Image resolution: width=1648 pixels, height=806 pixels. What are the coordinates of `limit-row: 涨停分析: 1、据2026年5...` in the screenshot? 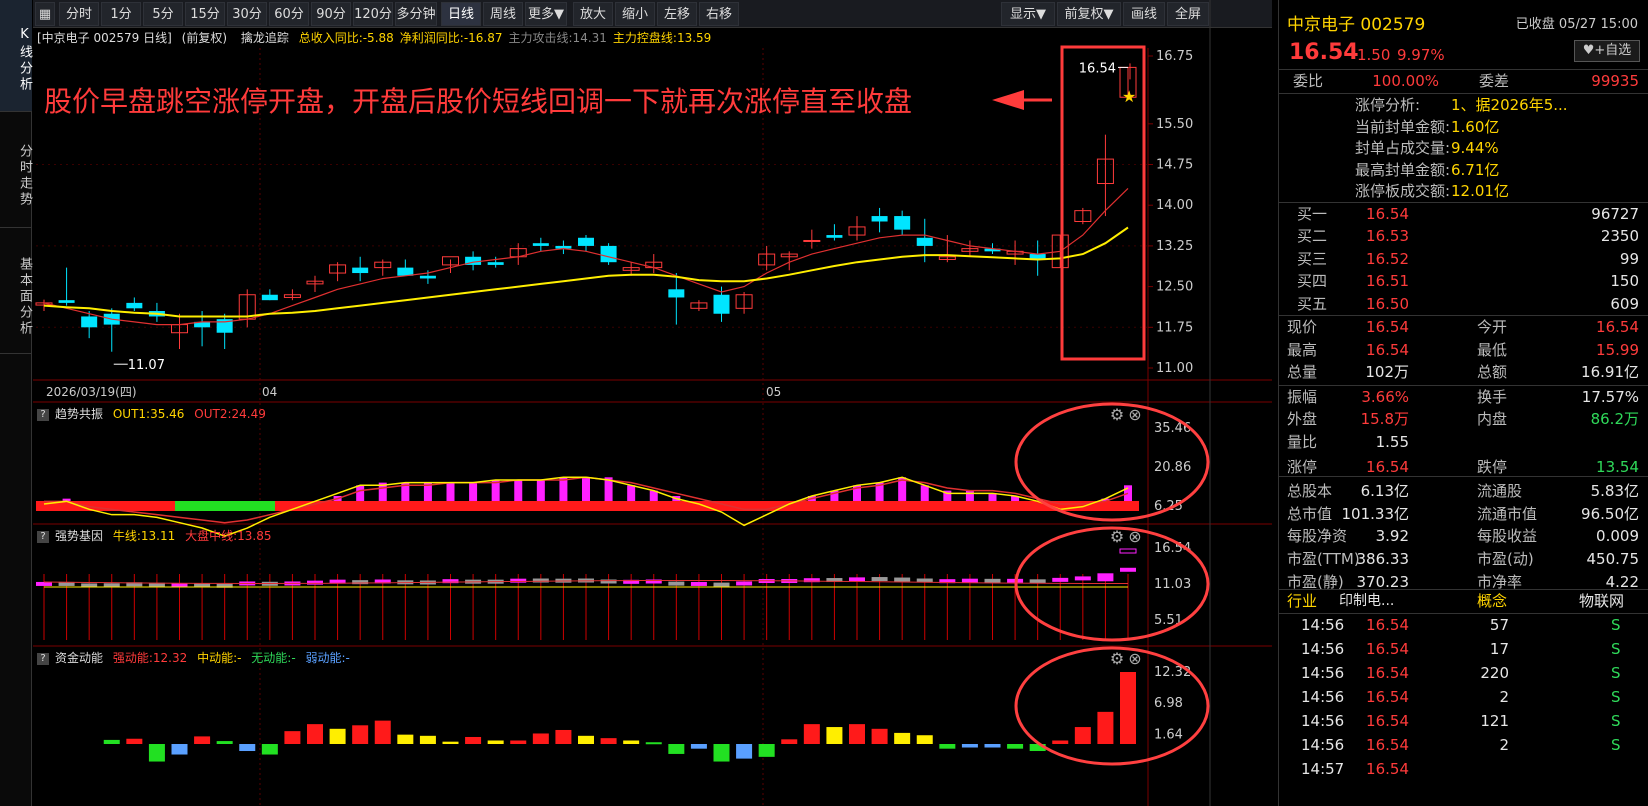 It's located at (1461, 105).